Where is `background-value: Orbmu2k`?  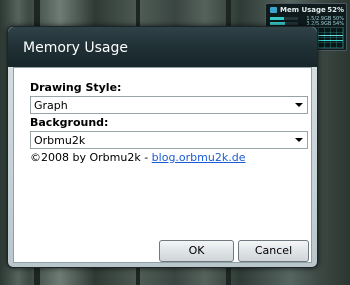
background-value: Orbmu2k is located at coordinates (60, 140).